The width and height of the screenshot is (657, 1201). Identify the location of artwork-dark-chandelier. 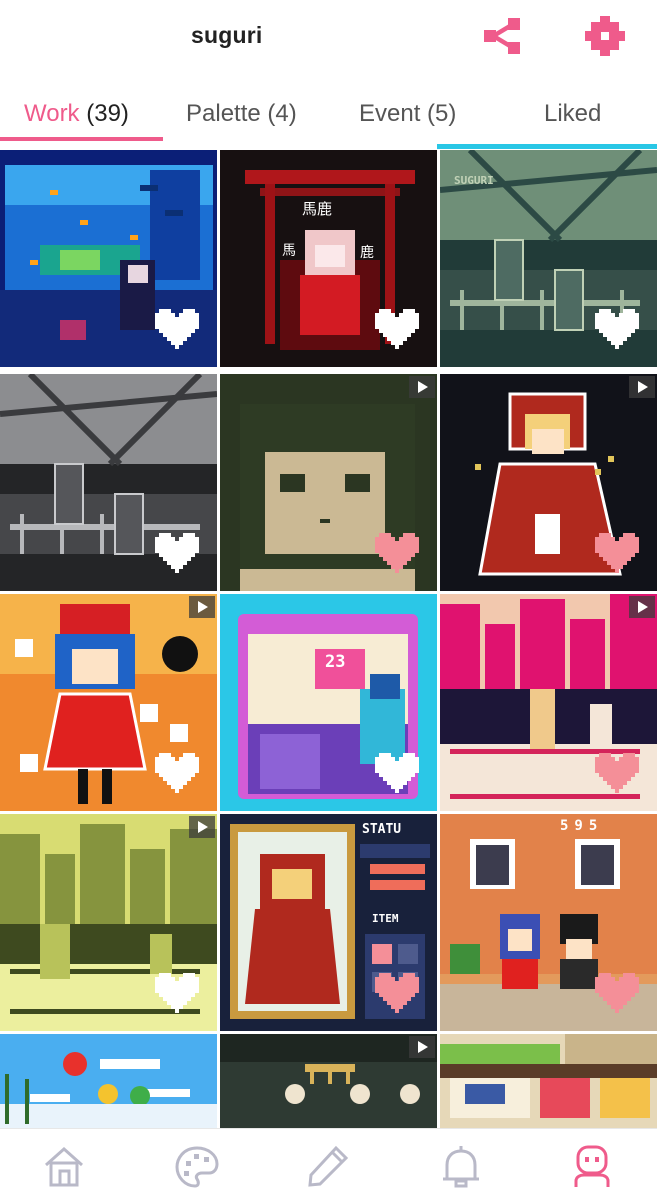
(328, 1081).